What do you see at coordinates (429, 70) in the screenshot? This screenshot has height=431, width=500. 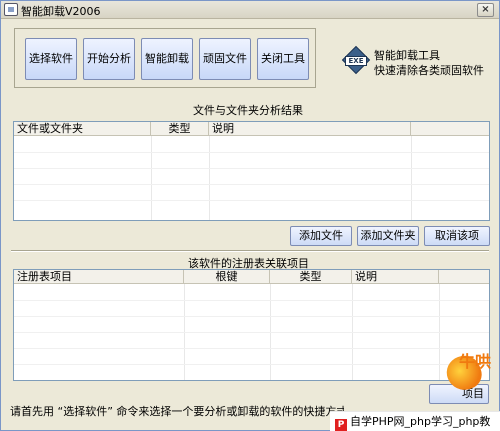 I see `logo-subtitle: 快速清除各类顽固软件` at bounding box center [429, 70].